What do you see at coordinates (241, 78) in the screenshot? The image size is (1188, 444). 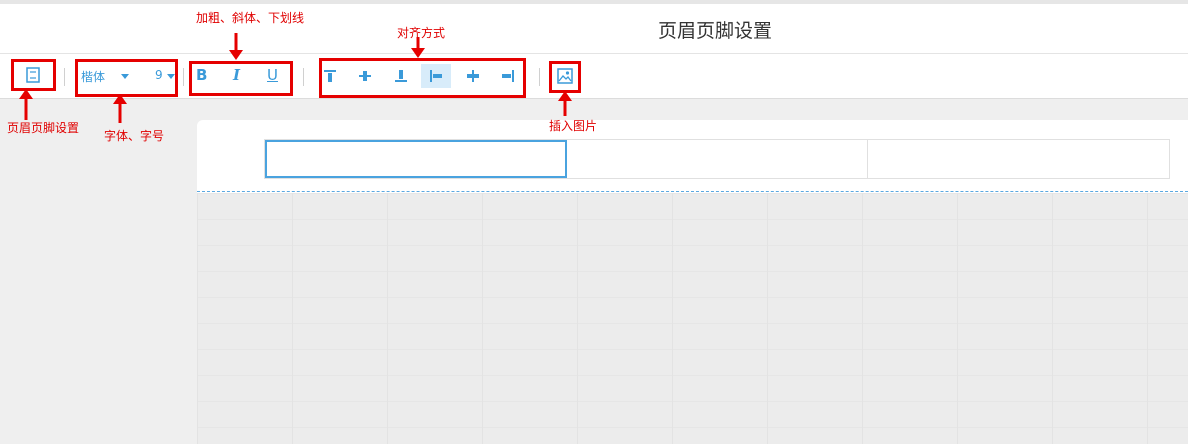 I see `annotation-box-format` at bounding box center [241, 78].